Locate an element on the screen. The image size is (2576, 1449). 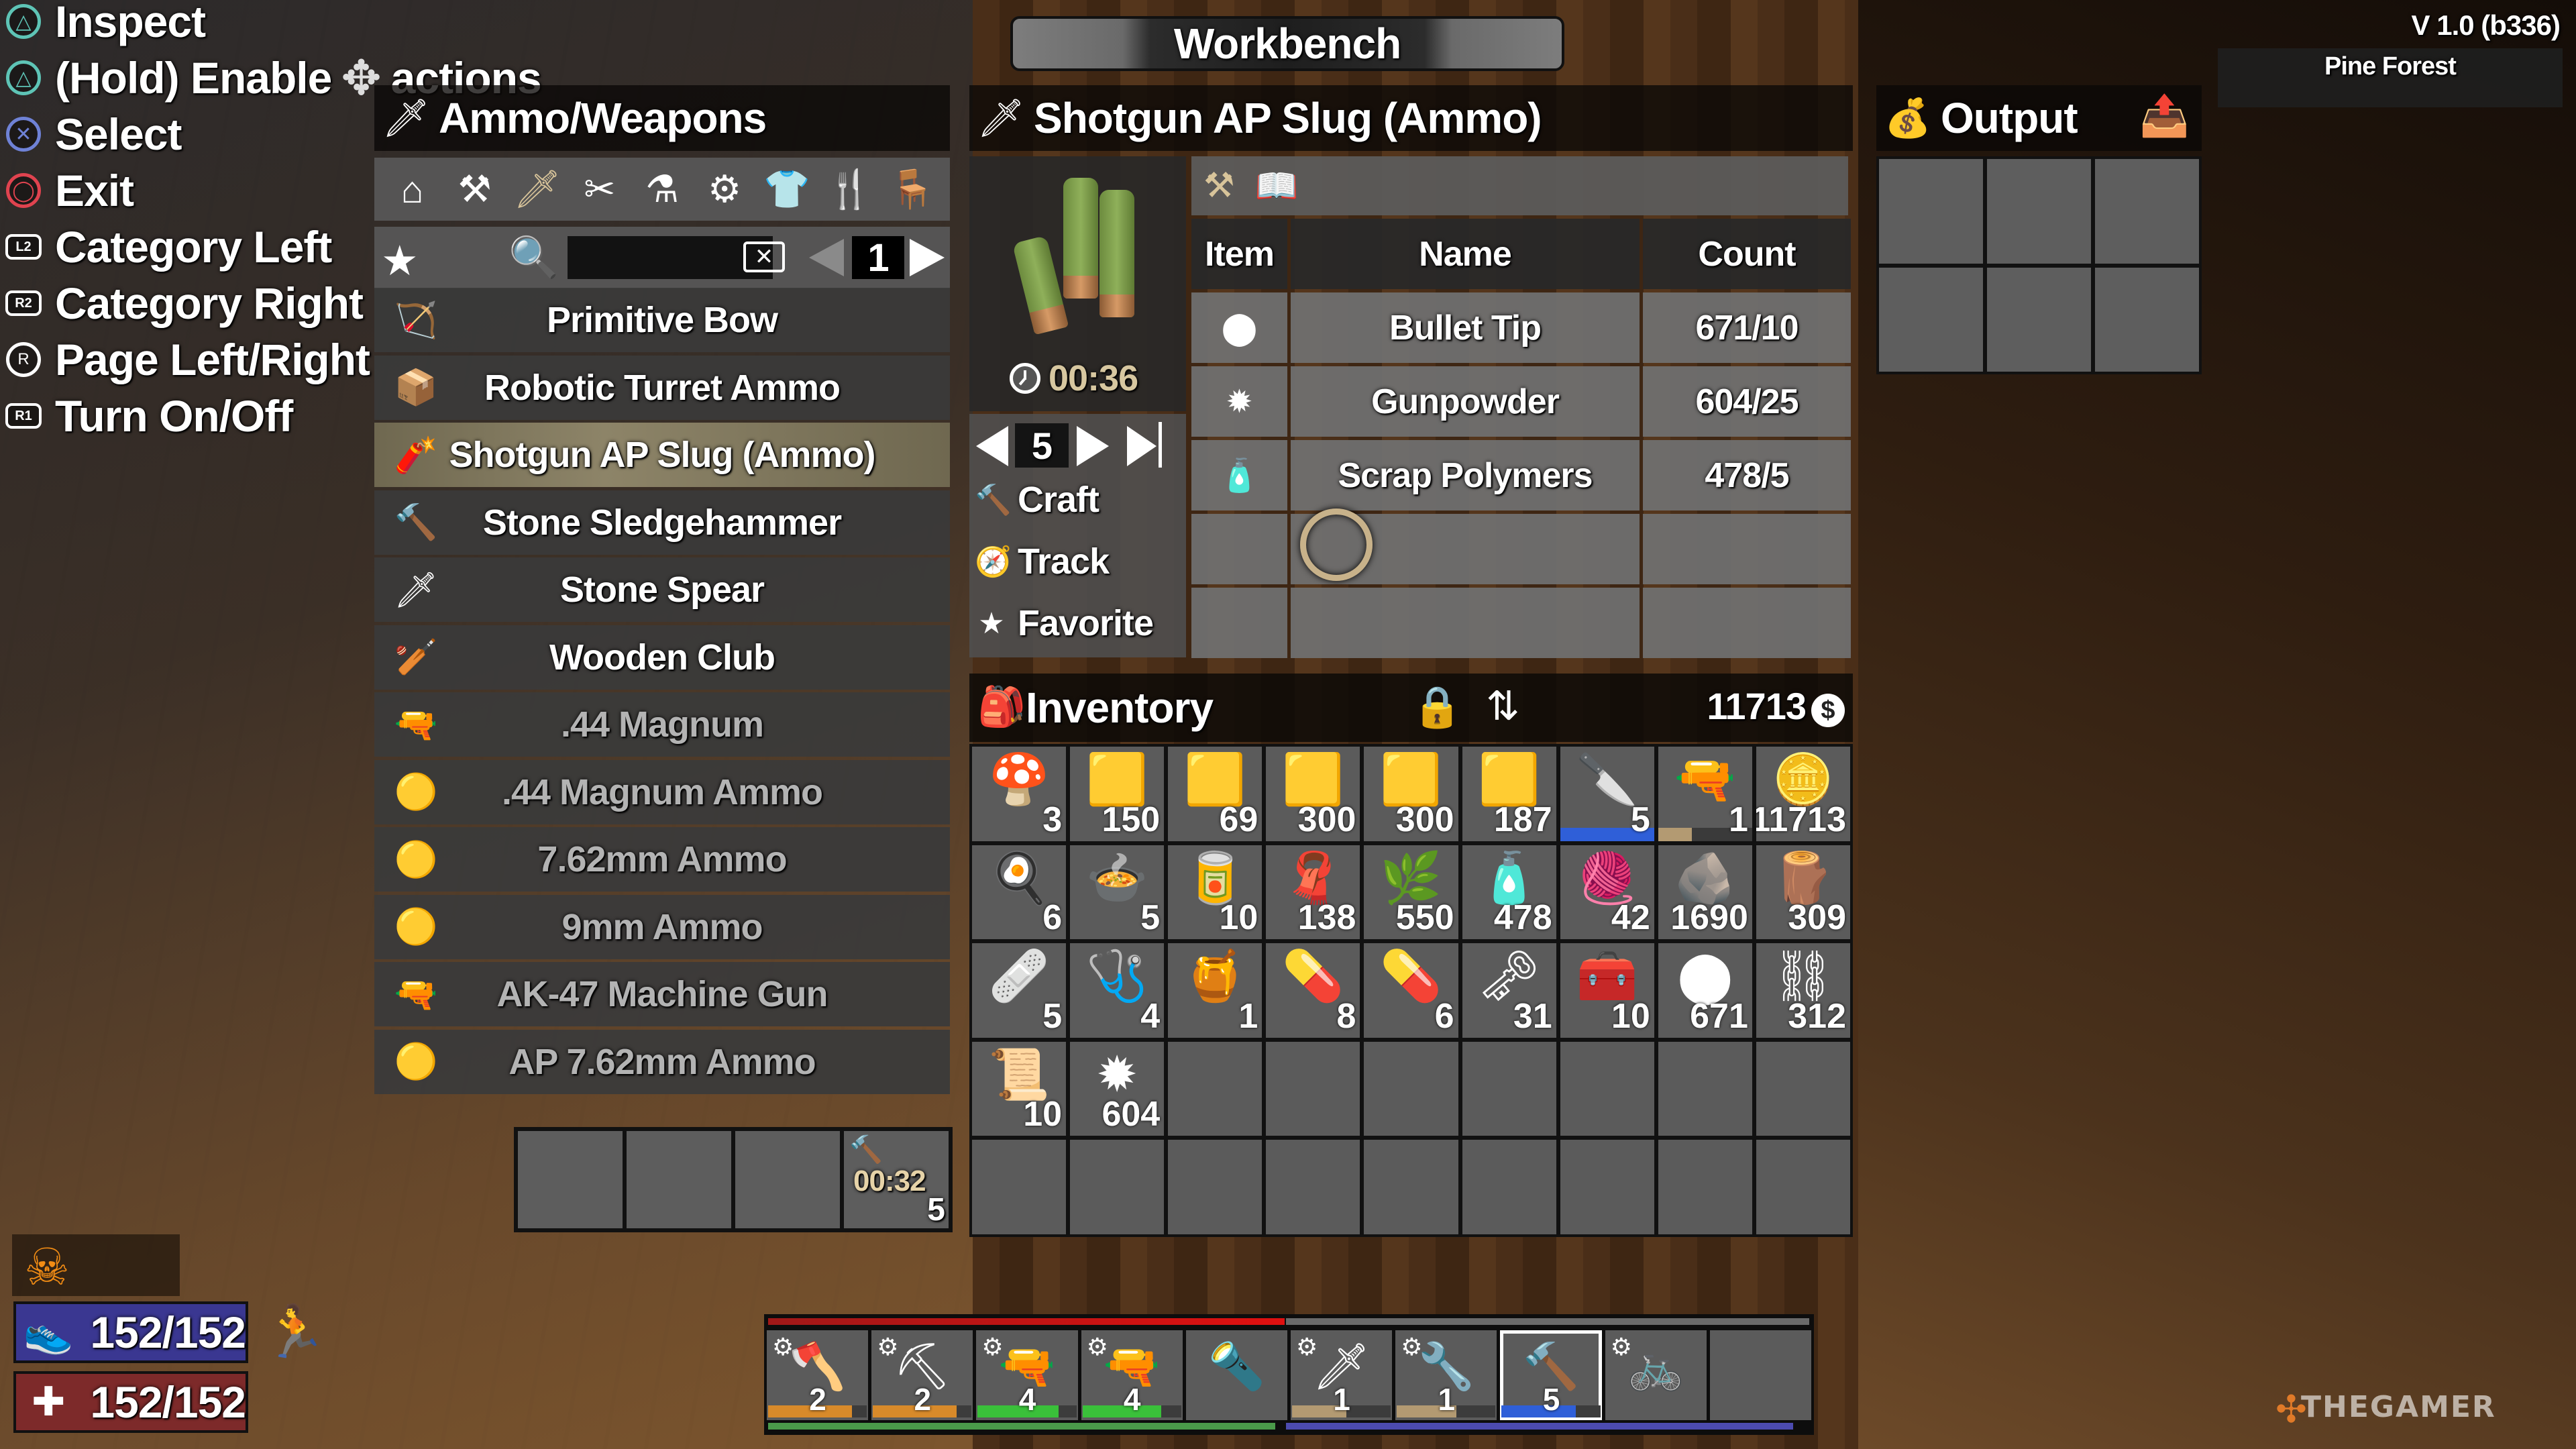
inventory-slot: 🧣 138 is located at coordinates (1313, 892).